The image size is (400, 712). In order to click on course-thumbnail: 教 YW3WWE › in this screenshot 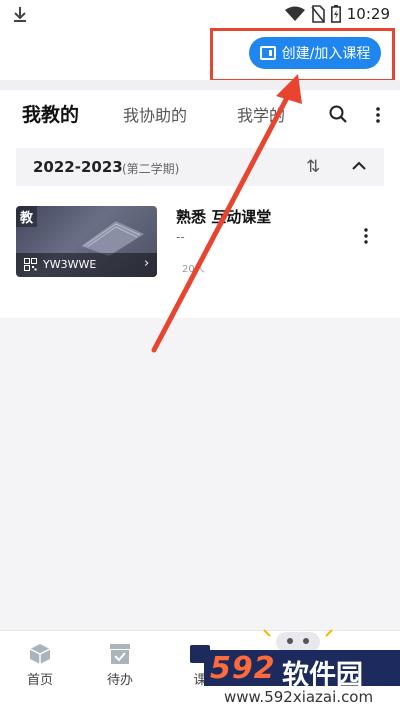, I will do `click(86, 241)`.